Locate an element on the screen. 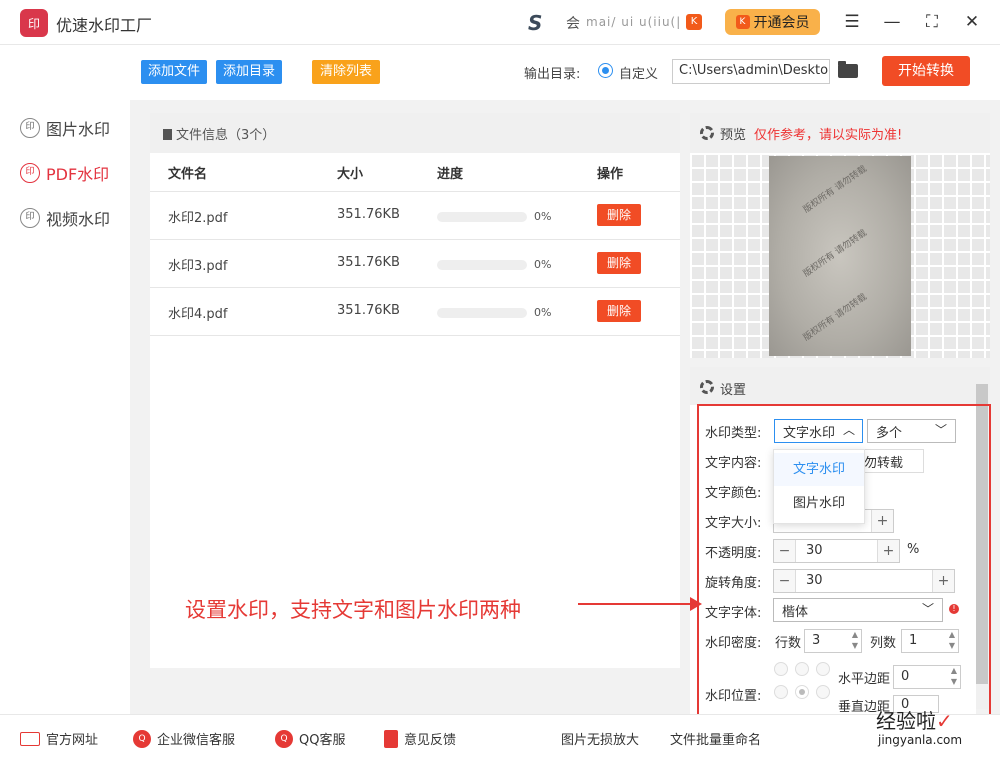  user-id: mai/ ui u(iiu(| is located at coordinates (634, 22).